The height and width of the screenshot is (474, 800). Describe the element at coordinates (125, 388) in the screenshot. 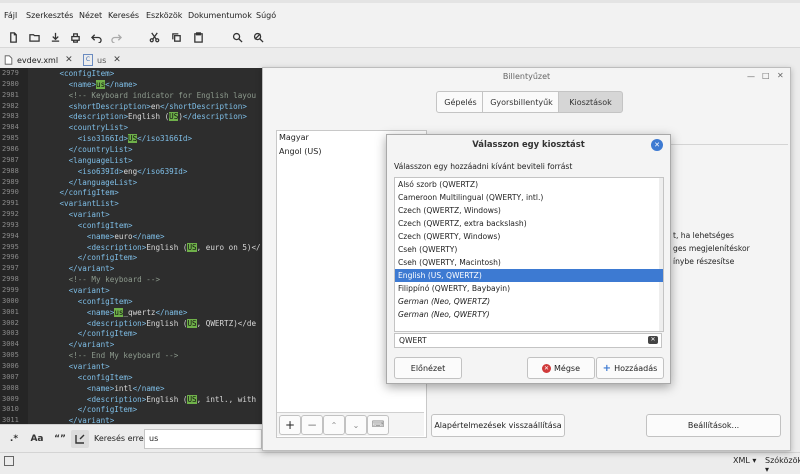

I see `code-line: <name>intl</name>` at that location.